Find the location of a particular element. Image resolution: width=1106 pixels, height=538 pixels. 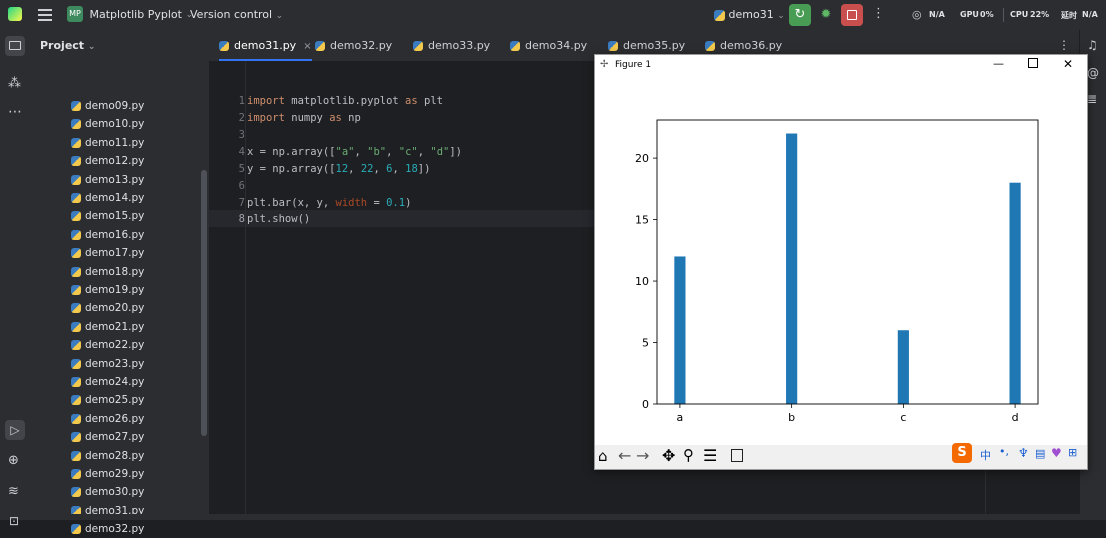

figure-toolbar: ⌂ ← → ✥ ⚲ ☰ S 中 •, ♆ ▤ ♥ ⊞ is located at coordinates (841, 456).